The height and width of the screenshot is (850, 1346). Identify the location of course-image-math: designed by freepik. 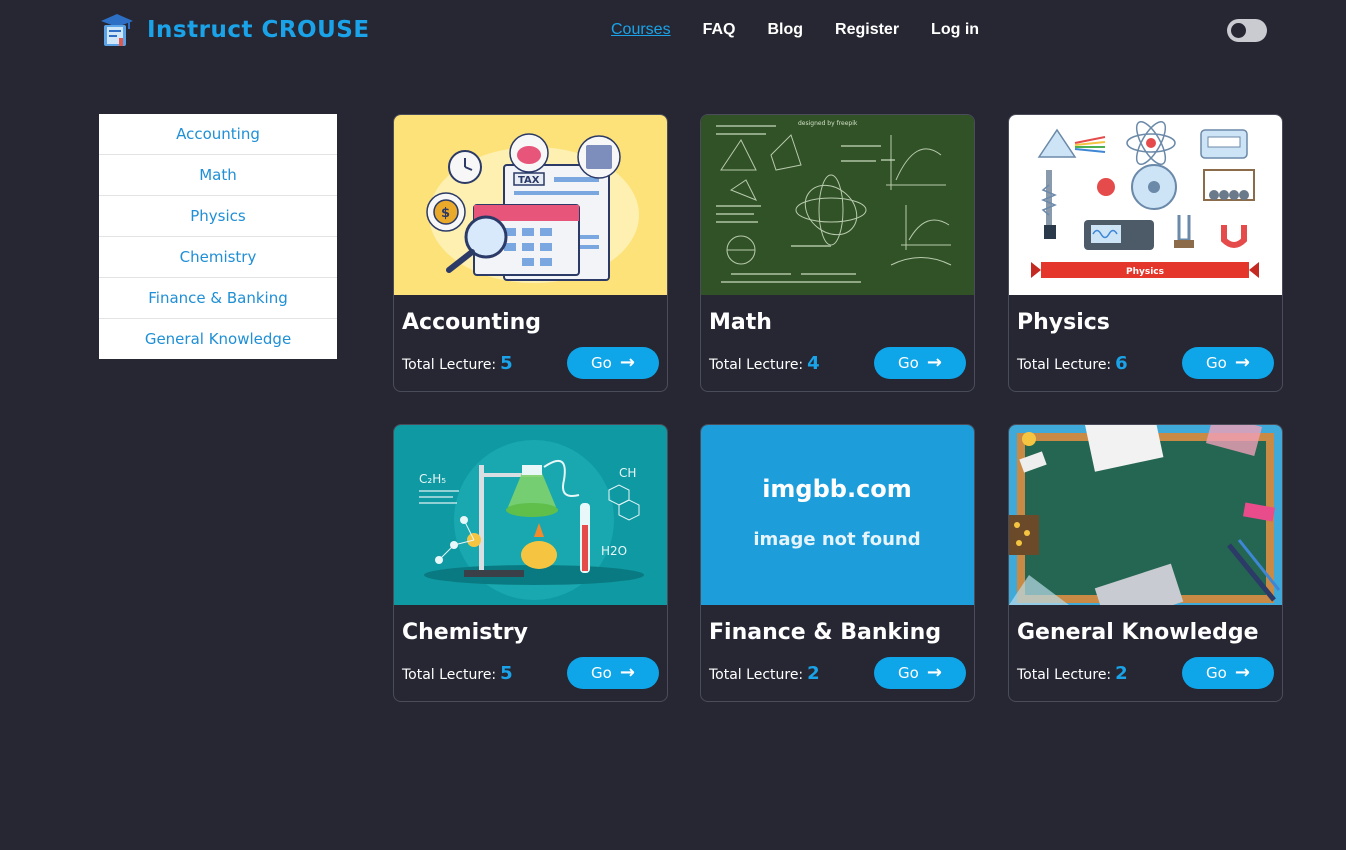
(837, 205).